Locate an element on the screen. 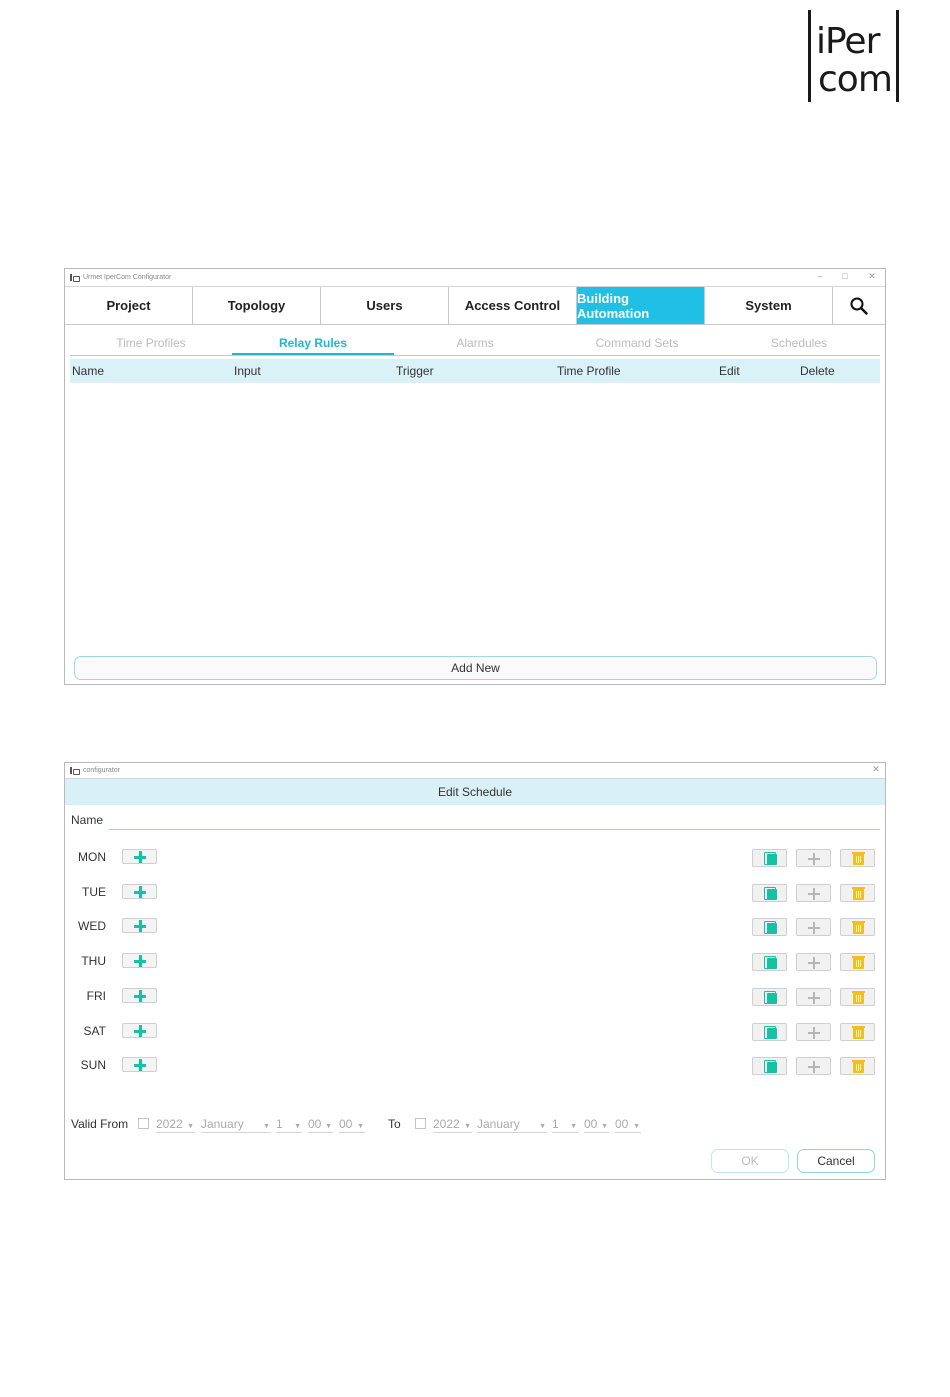 The image size is (950, 1397). day-label: TUE is located at coordinates (94, 891).